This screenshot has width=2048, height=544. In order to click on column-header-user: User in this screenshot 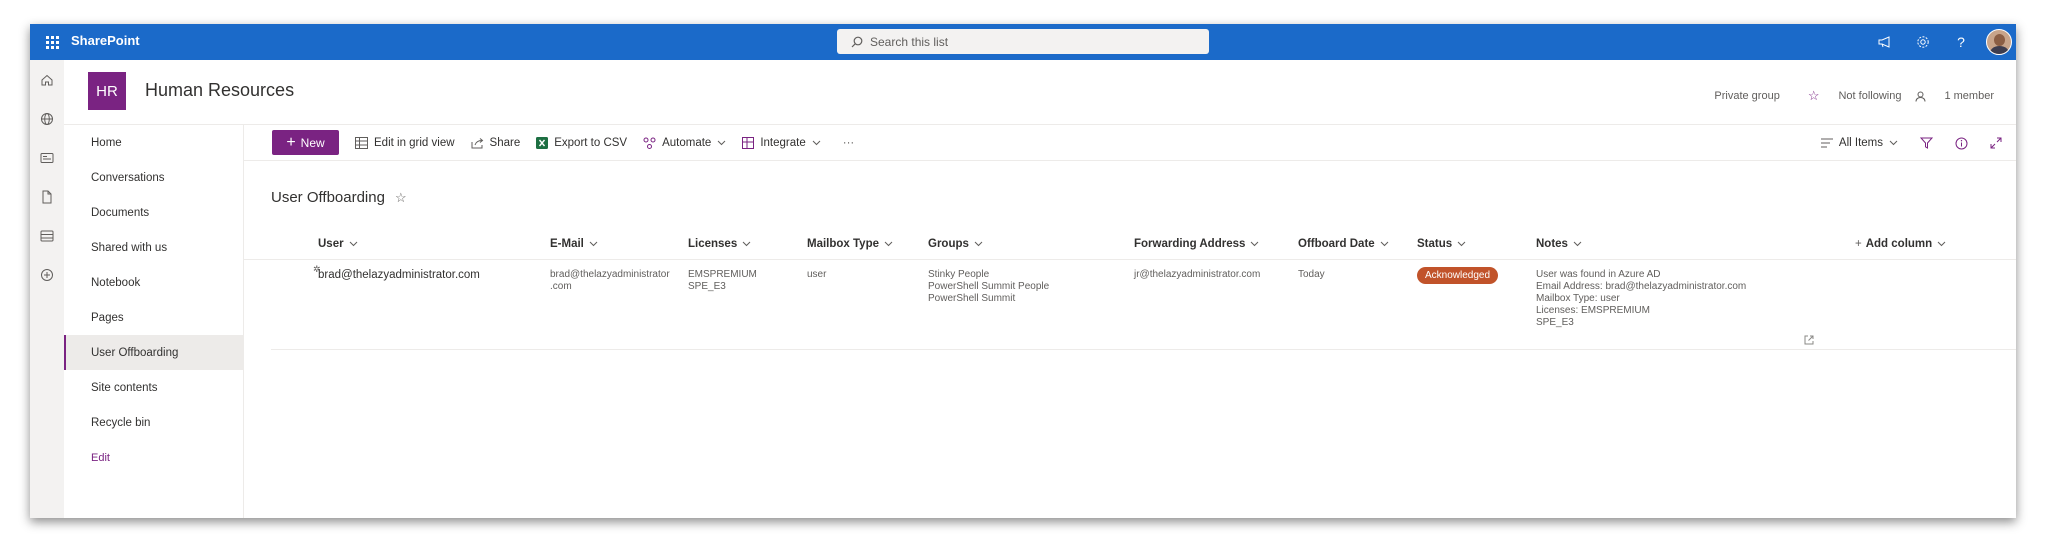, I will do `click(338, 244)`.